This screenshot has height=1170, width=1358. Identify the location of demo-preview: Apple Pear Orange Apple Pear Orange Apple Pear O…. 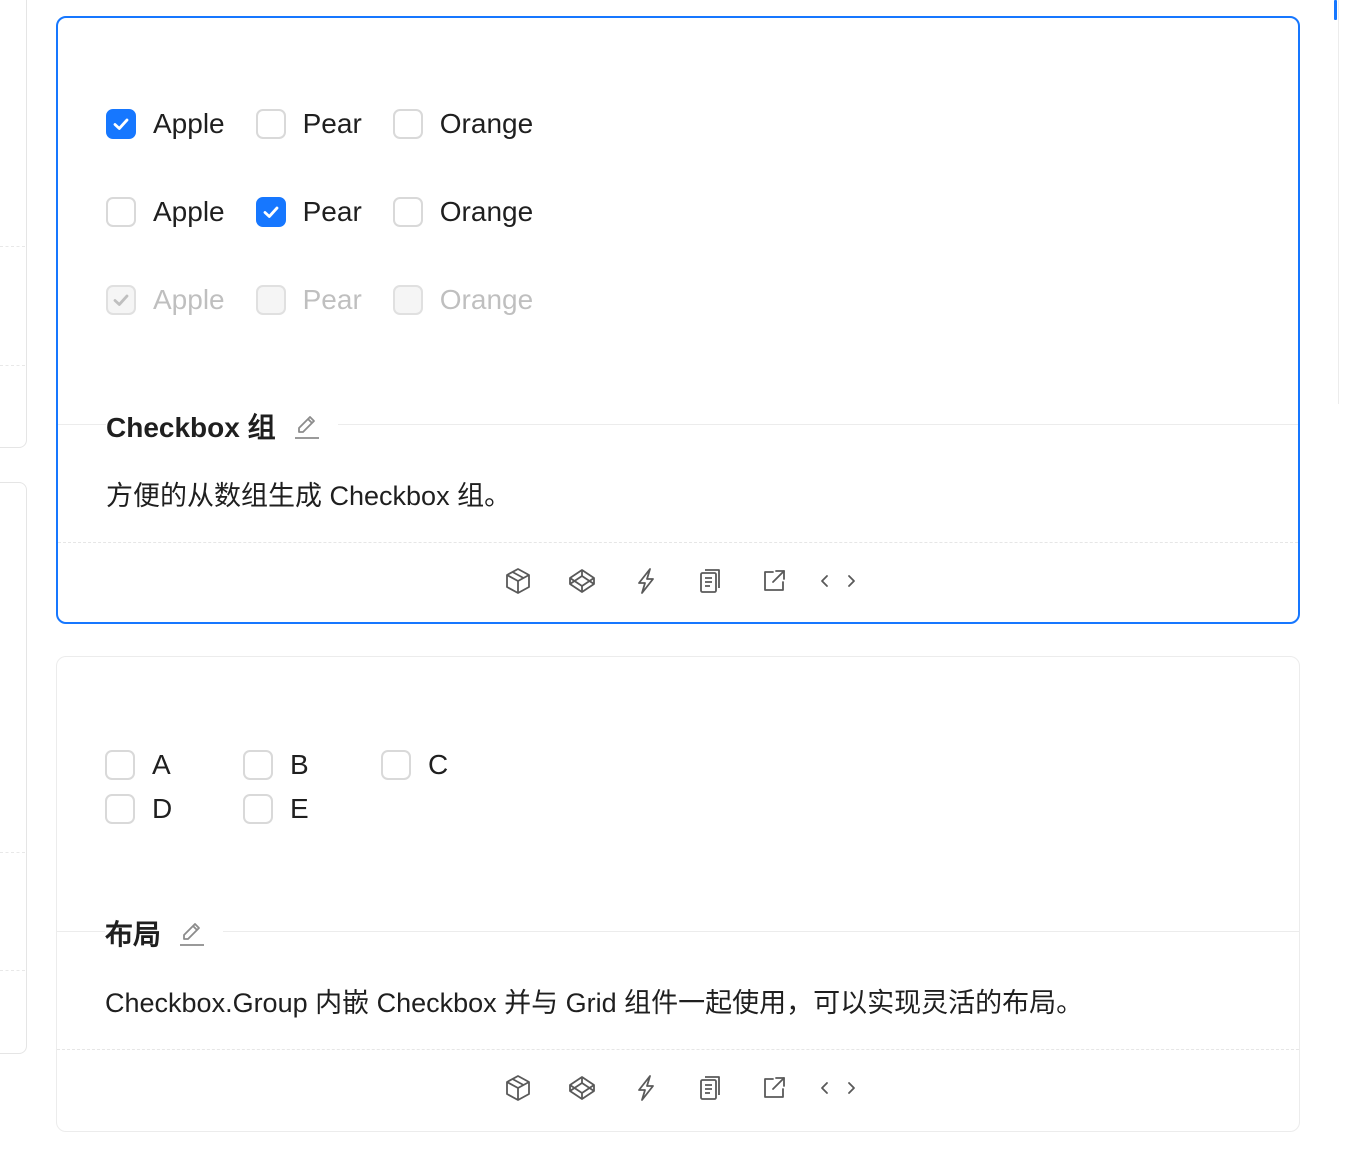
(335, 234).